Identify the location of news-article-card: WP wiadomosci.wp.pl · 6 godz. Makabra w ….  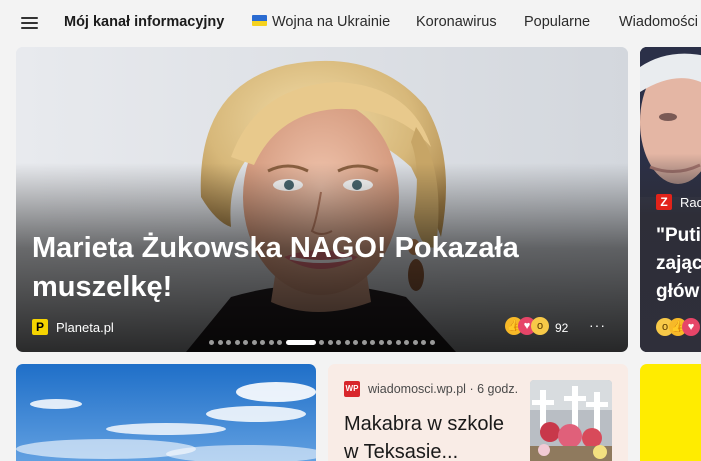
(478, 412).